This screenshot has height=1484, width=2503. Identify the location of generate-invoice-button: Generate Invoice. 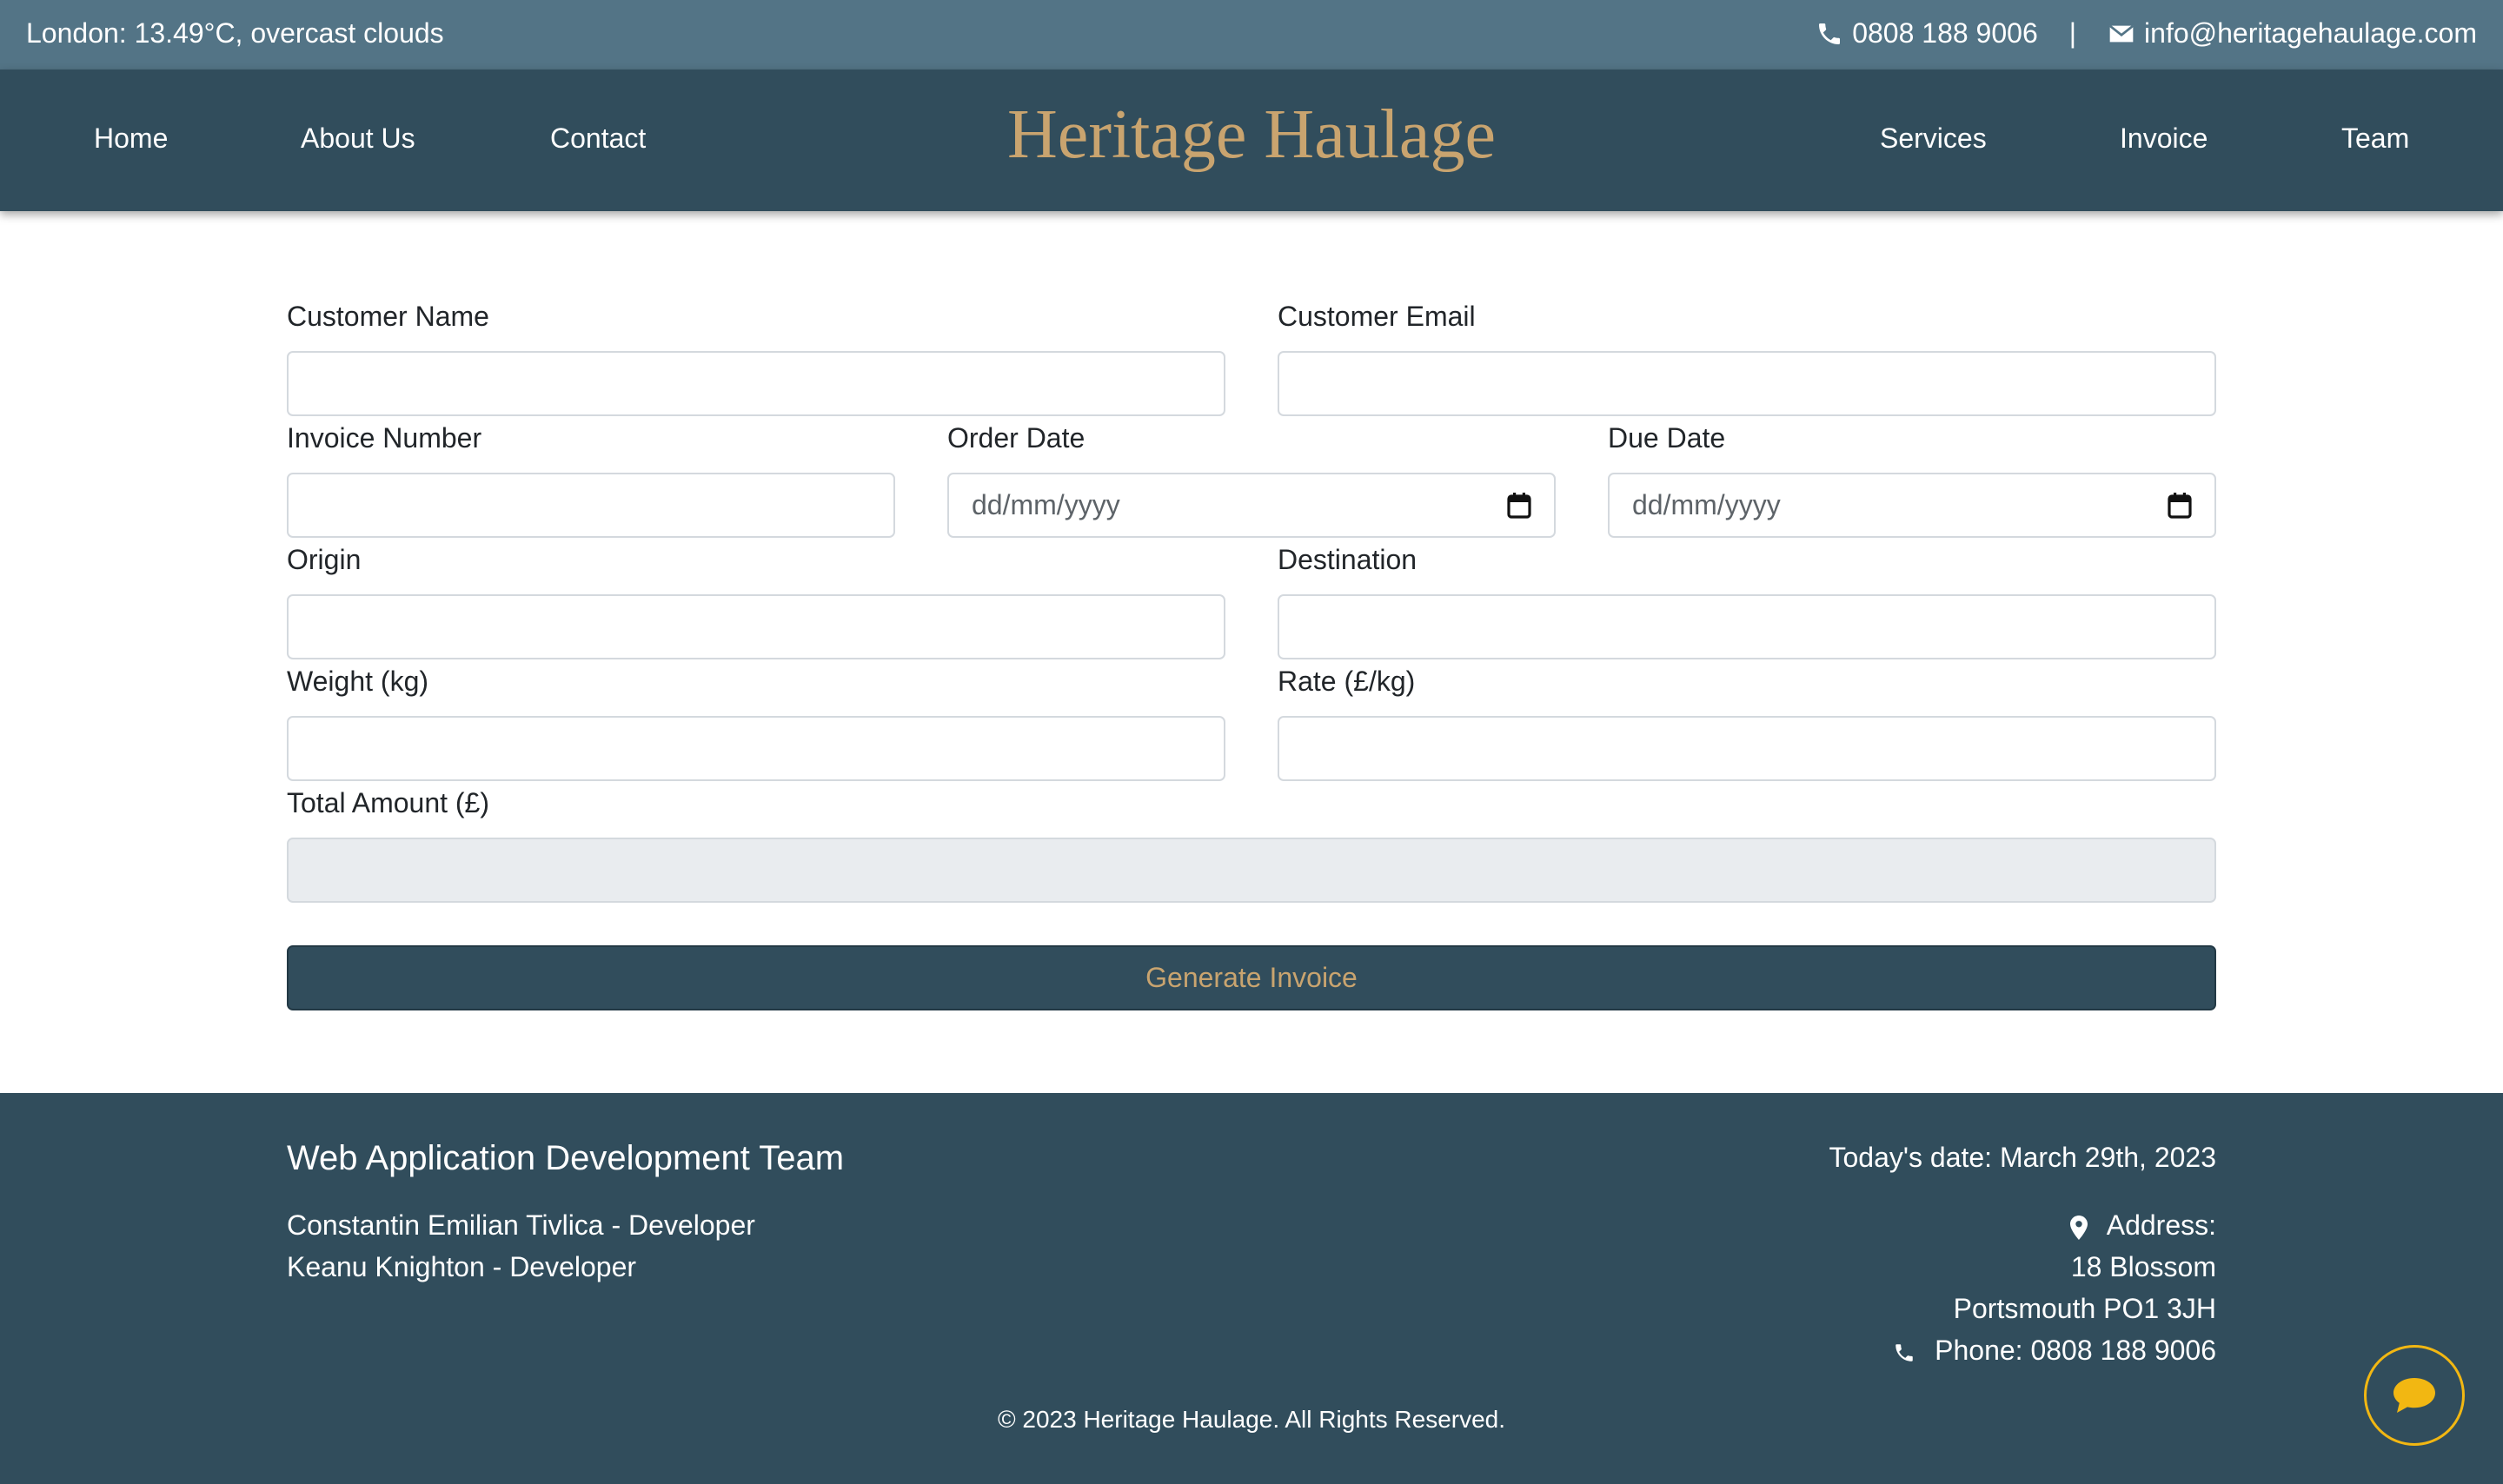
(1251, 977).